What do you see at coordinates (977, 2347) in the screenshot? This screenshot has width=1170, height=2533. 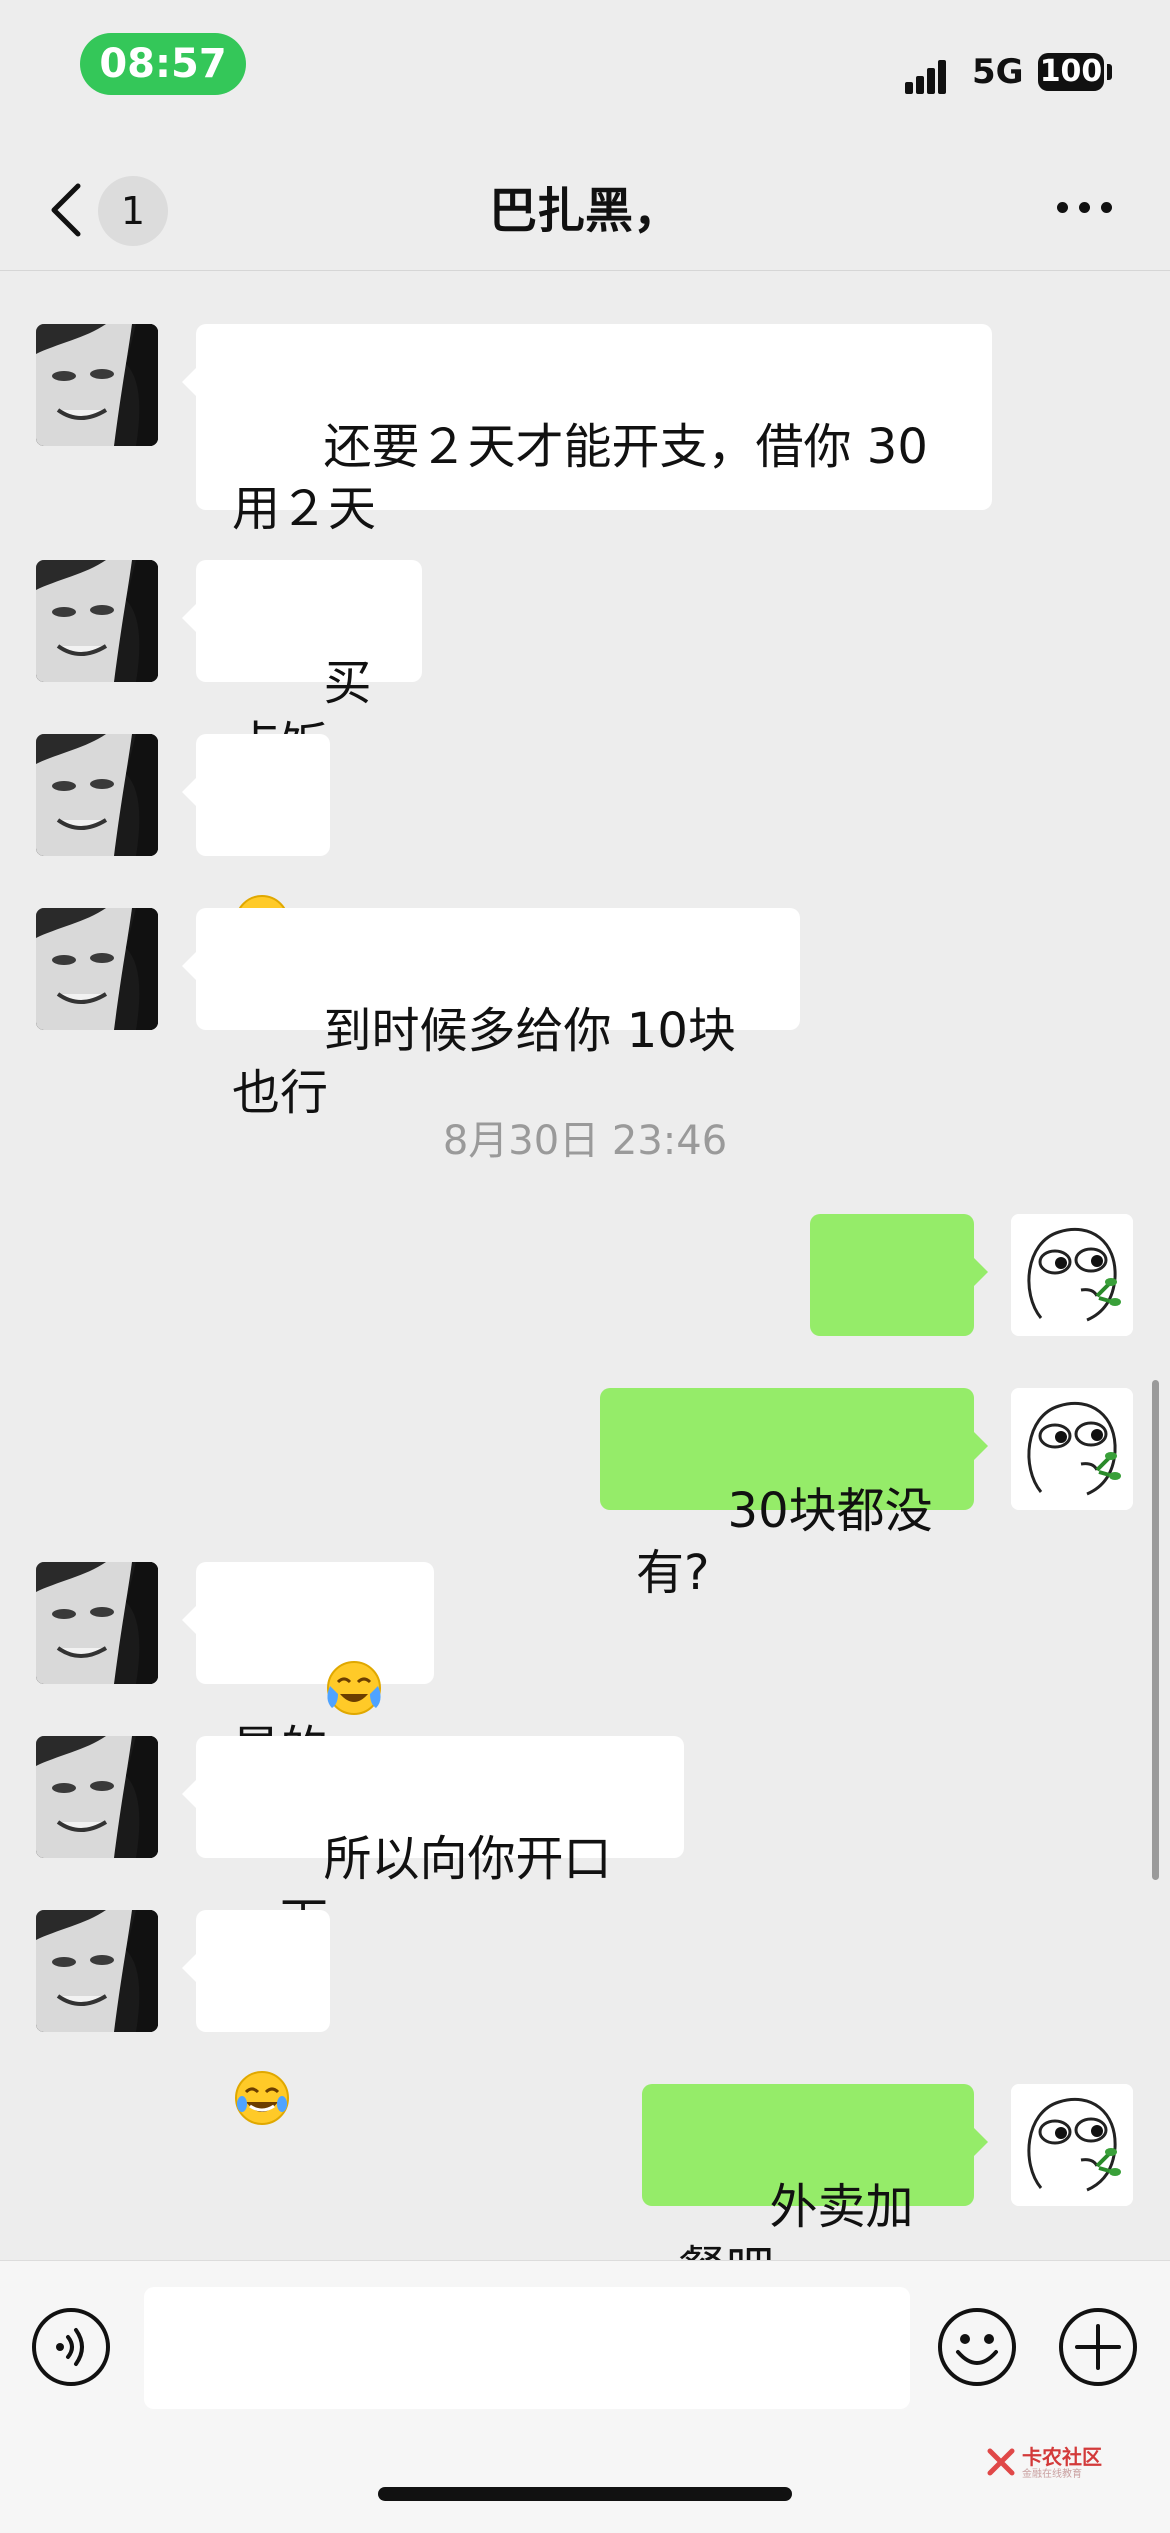 I see `emoji-picker-icon` at bounding box center [977, 2347].